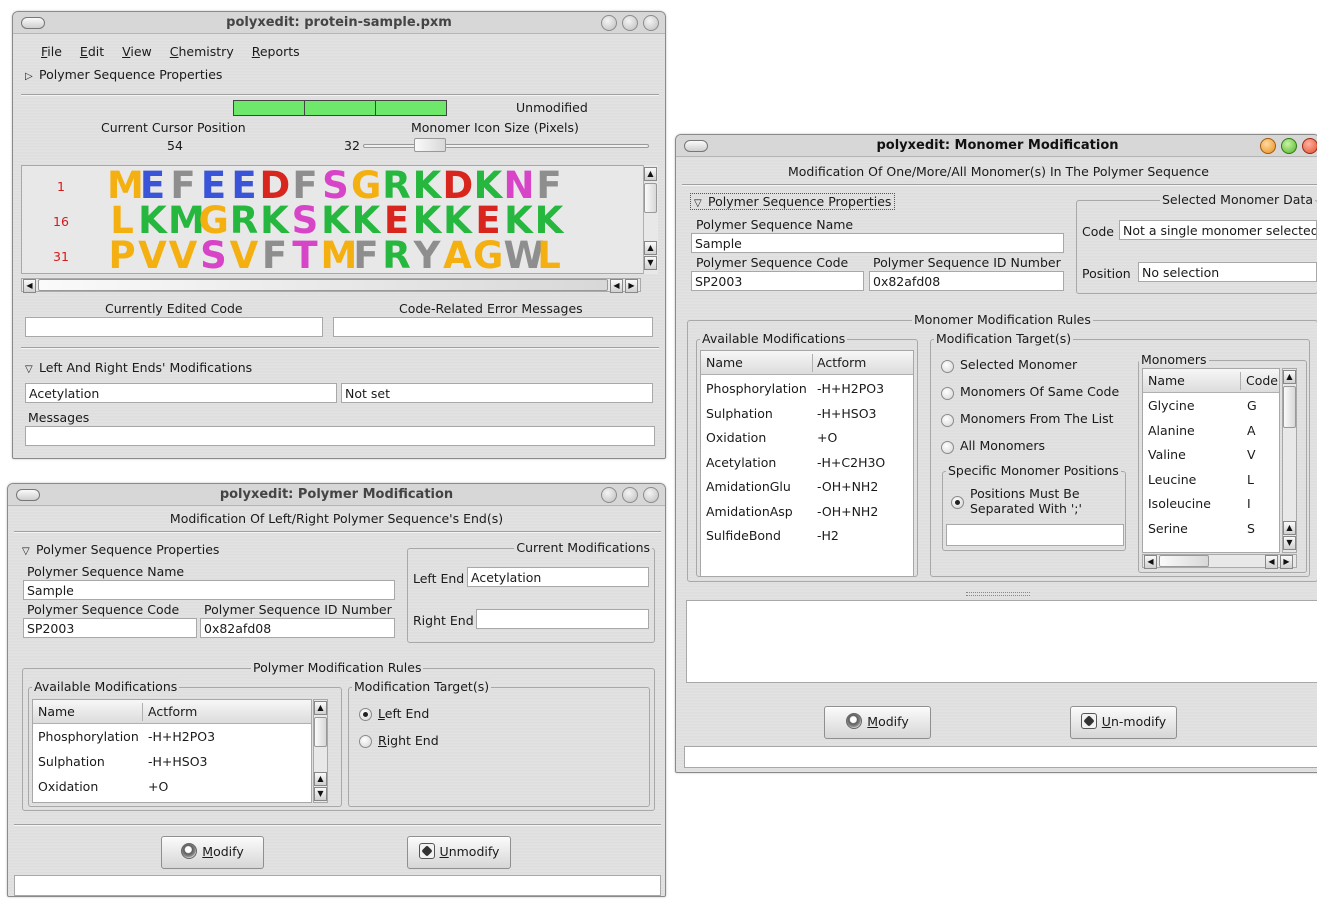 The width and height of the screenshot is (1317, 899). Describe the element at coordinates (408, 740) in the screenshot. I see `right-end-option: Right End` at that location.